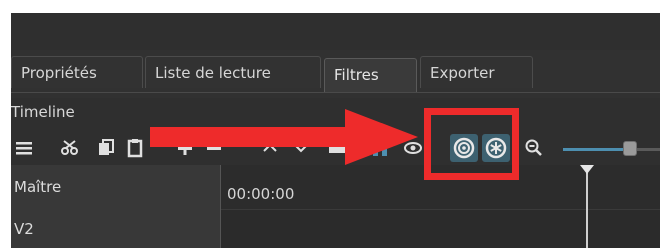  I want to click on zoom-slider-filled, so click(593, 149).